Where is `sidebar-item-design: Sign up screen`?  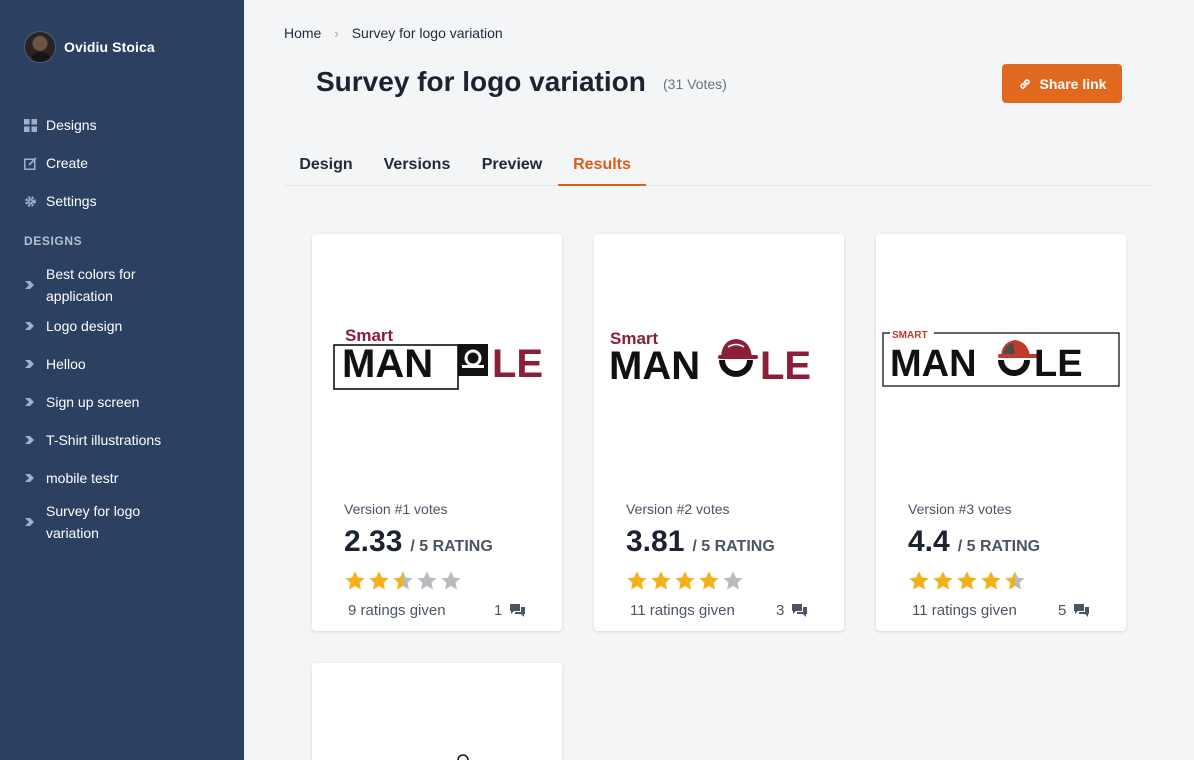
sidebar-item-design: Sign up screen is located at coordinates (124, 402).